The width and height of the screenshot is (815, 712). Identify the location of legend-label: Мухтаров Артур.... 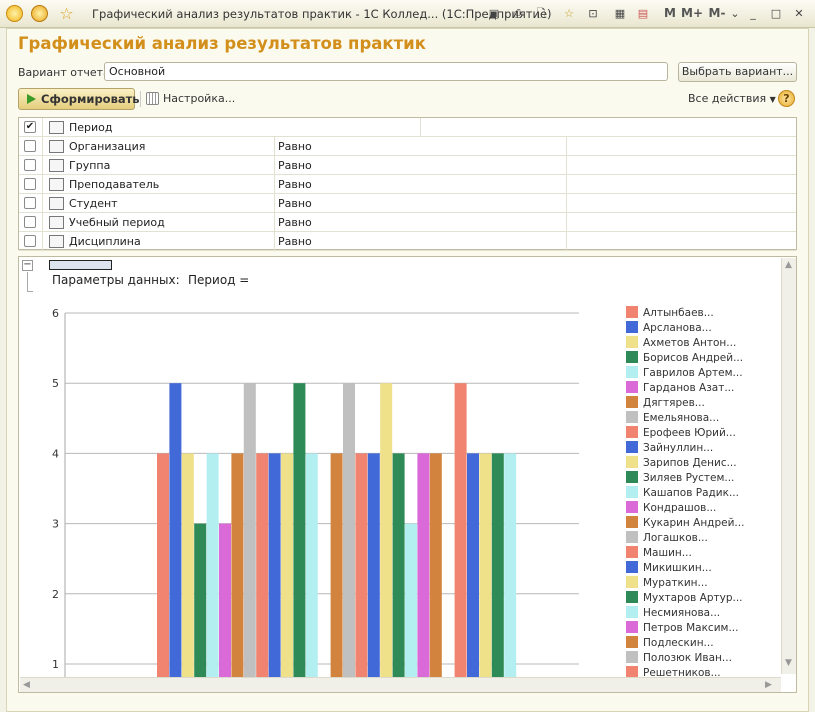
(693, 598).